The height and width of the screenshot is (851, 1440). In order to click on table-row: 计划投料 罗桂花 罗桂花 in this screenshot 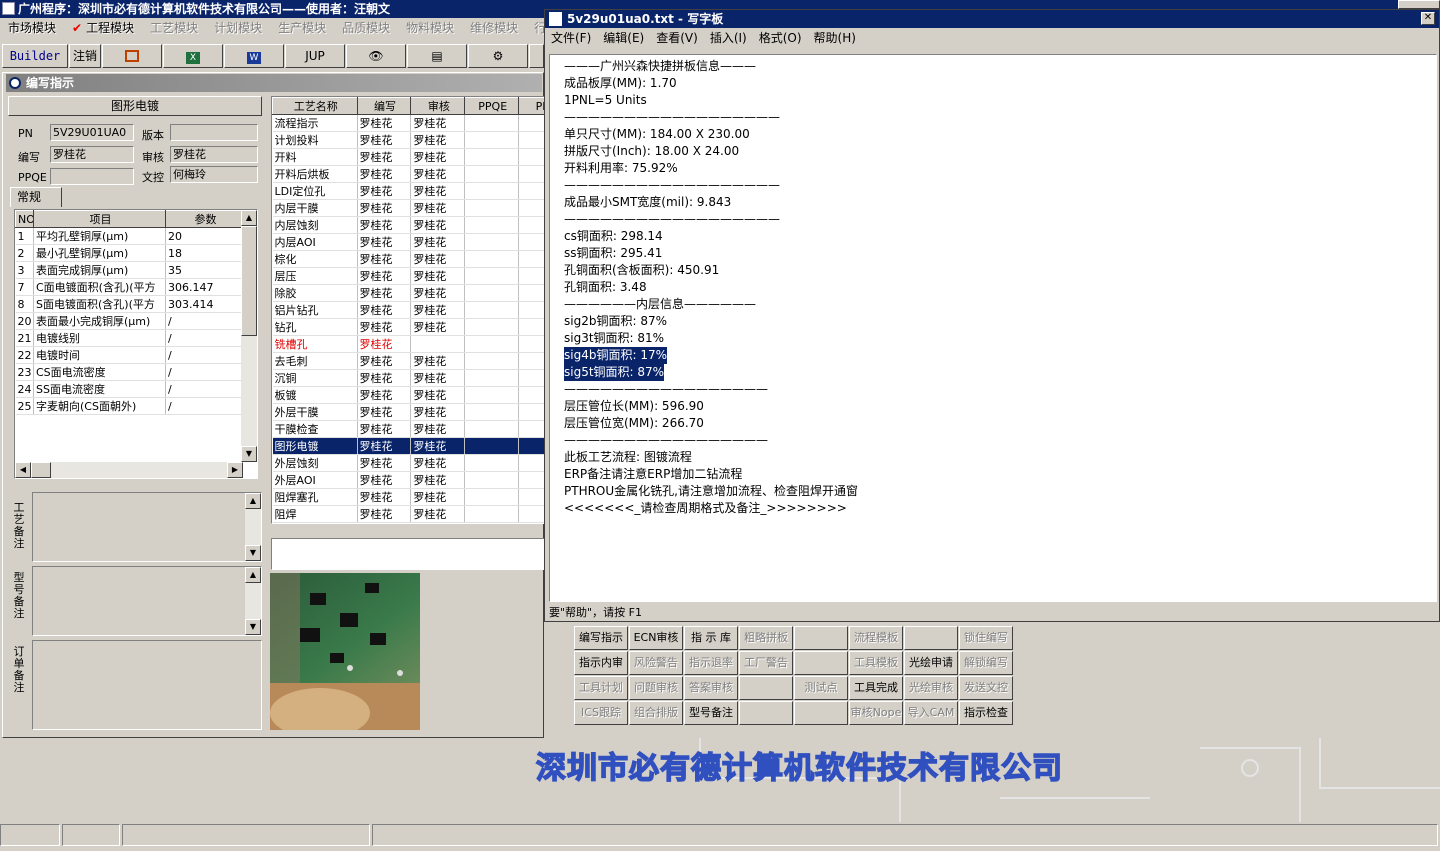, I will do `click(408, 140)`.